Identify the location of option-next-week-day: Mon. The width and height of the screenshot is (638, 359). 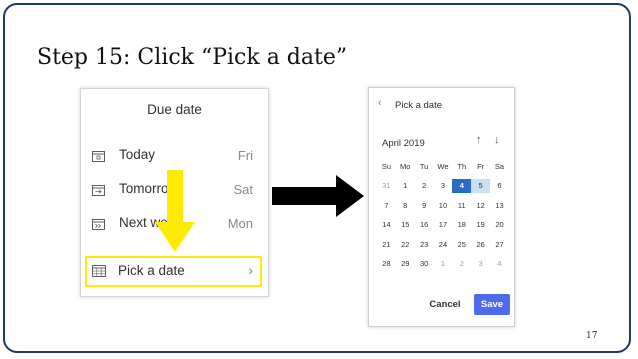
(240, 223).